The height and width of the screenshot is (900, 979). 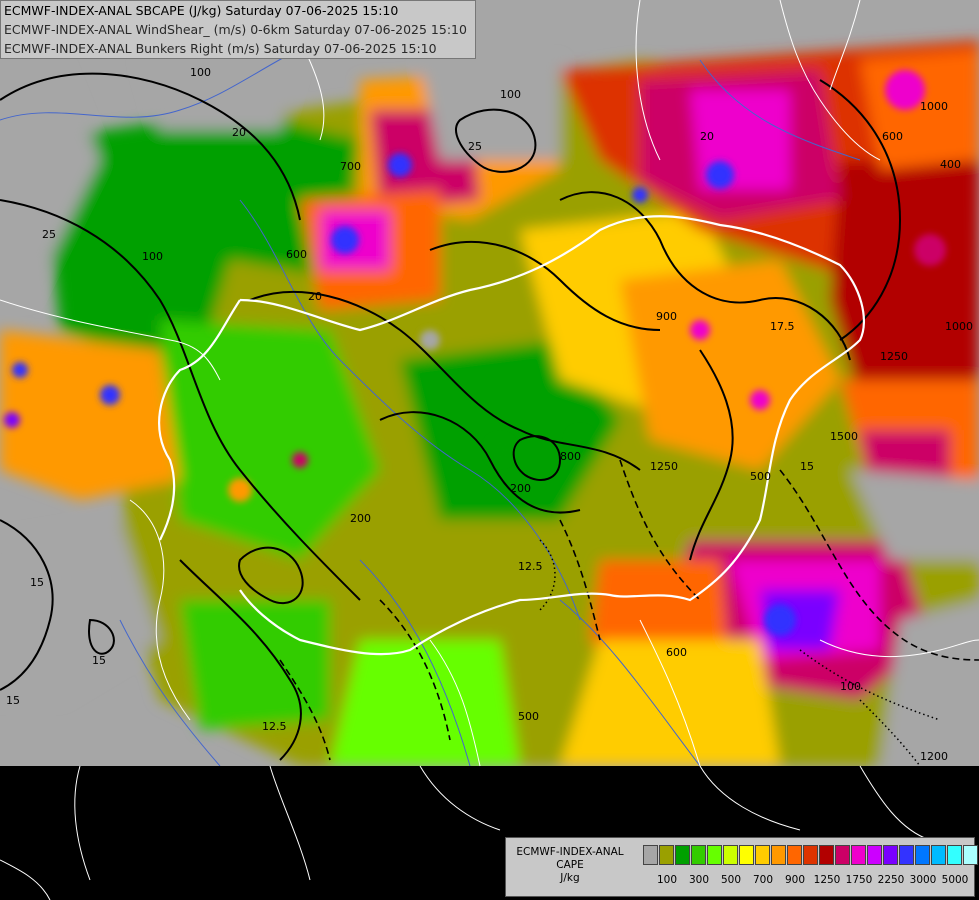 What do you see at coordinates (827, 880) in the screenshot?
I see `legend-tick: 1250` at bounding box center [827, 880].